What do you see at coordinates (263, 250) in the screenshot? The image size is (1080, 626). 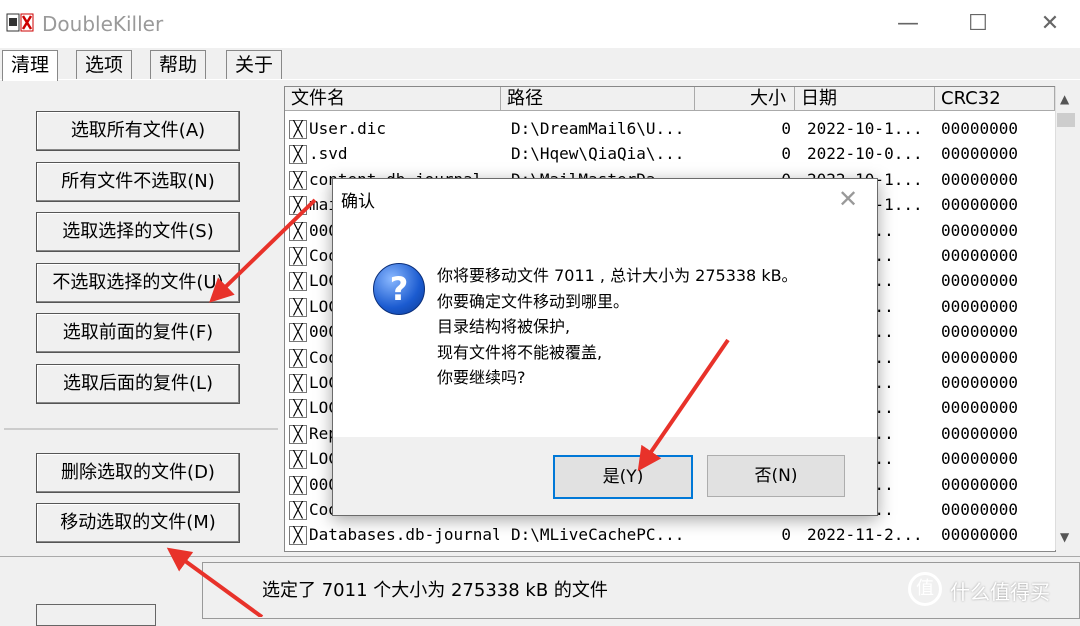 I see `arrow-to-select-front` at bounding box center [263, 250].